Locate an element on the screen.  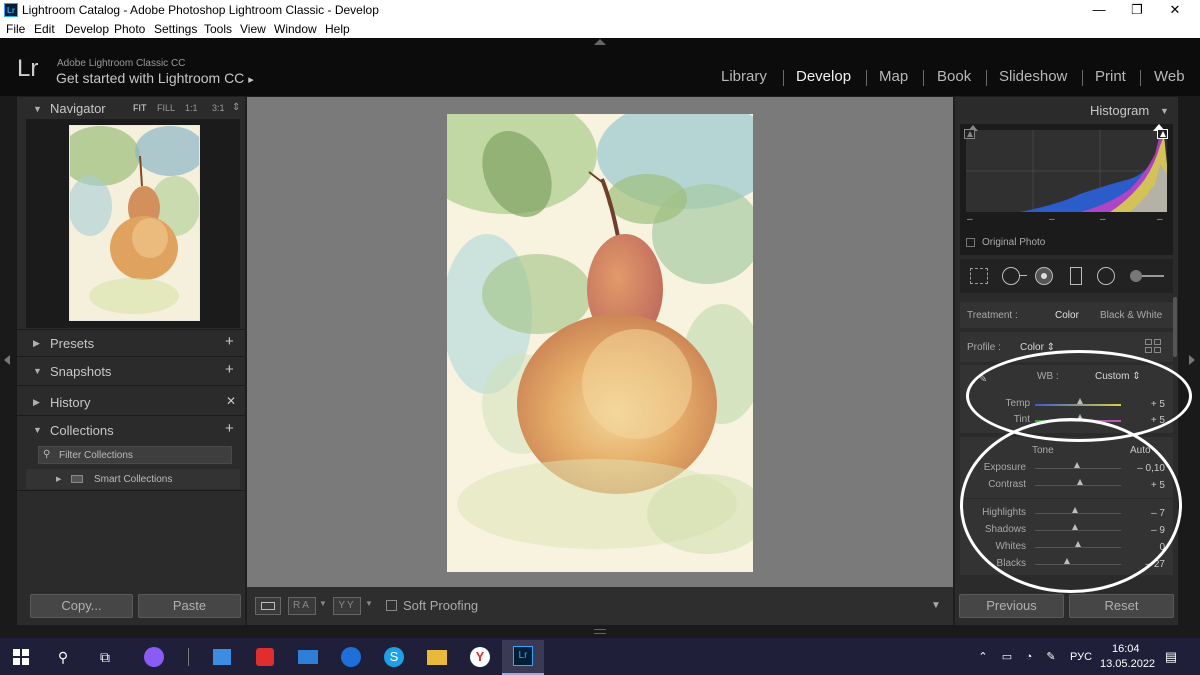
red-eye-icon is located at coordinates (1044, 276).